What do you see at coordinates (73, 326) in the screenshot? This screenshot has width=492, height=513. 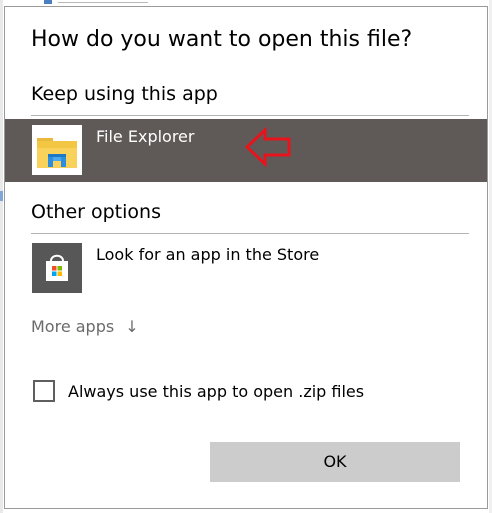 I see `more-apps-label: More apps` at bounding box center [73, 326].